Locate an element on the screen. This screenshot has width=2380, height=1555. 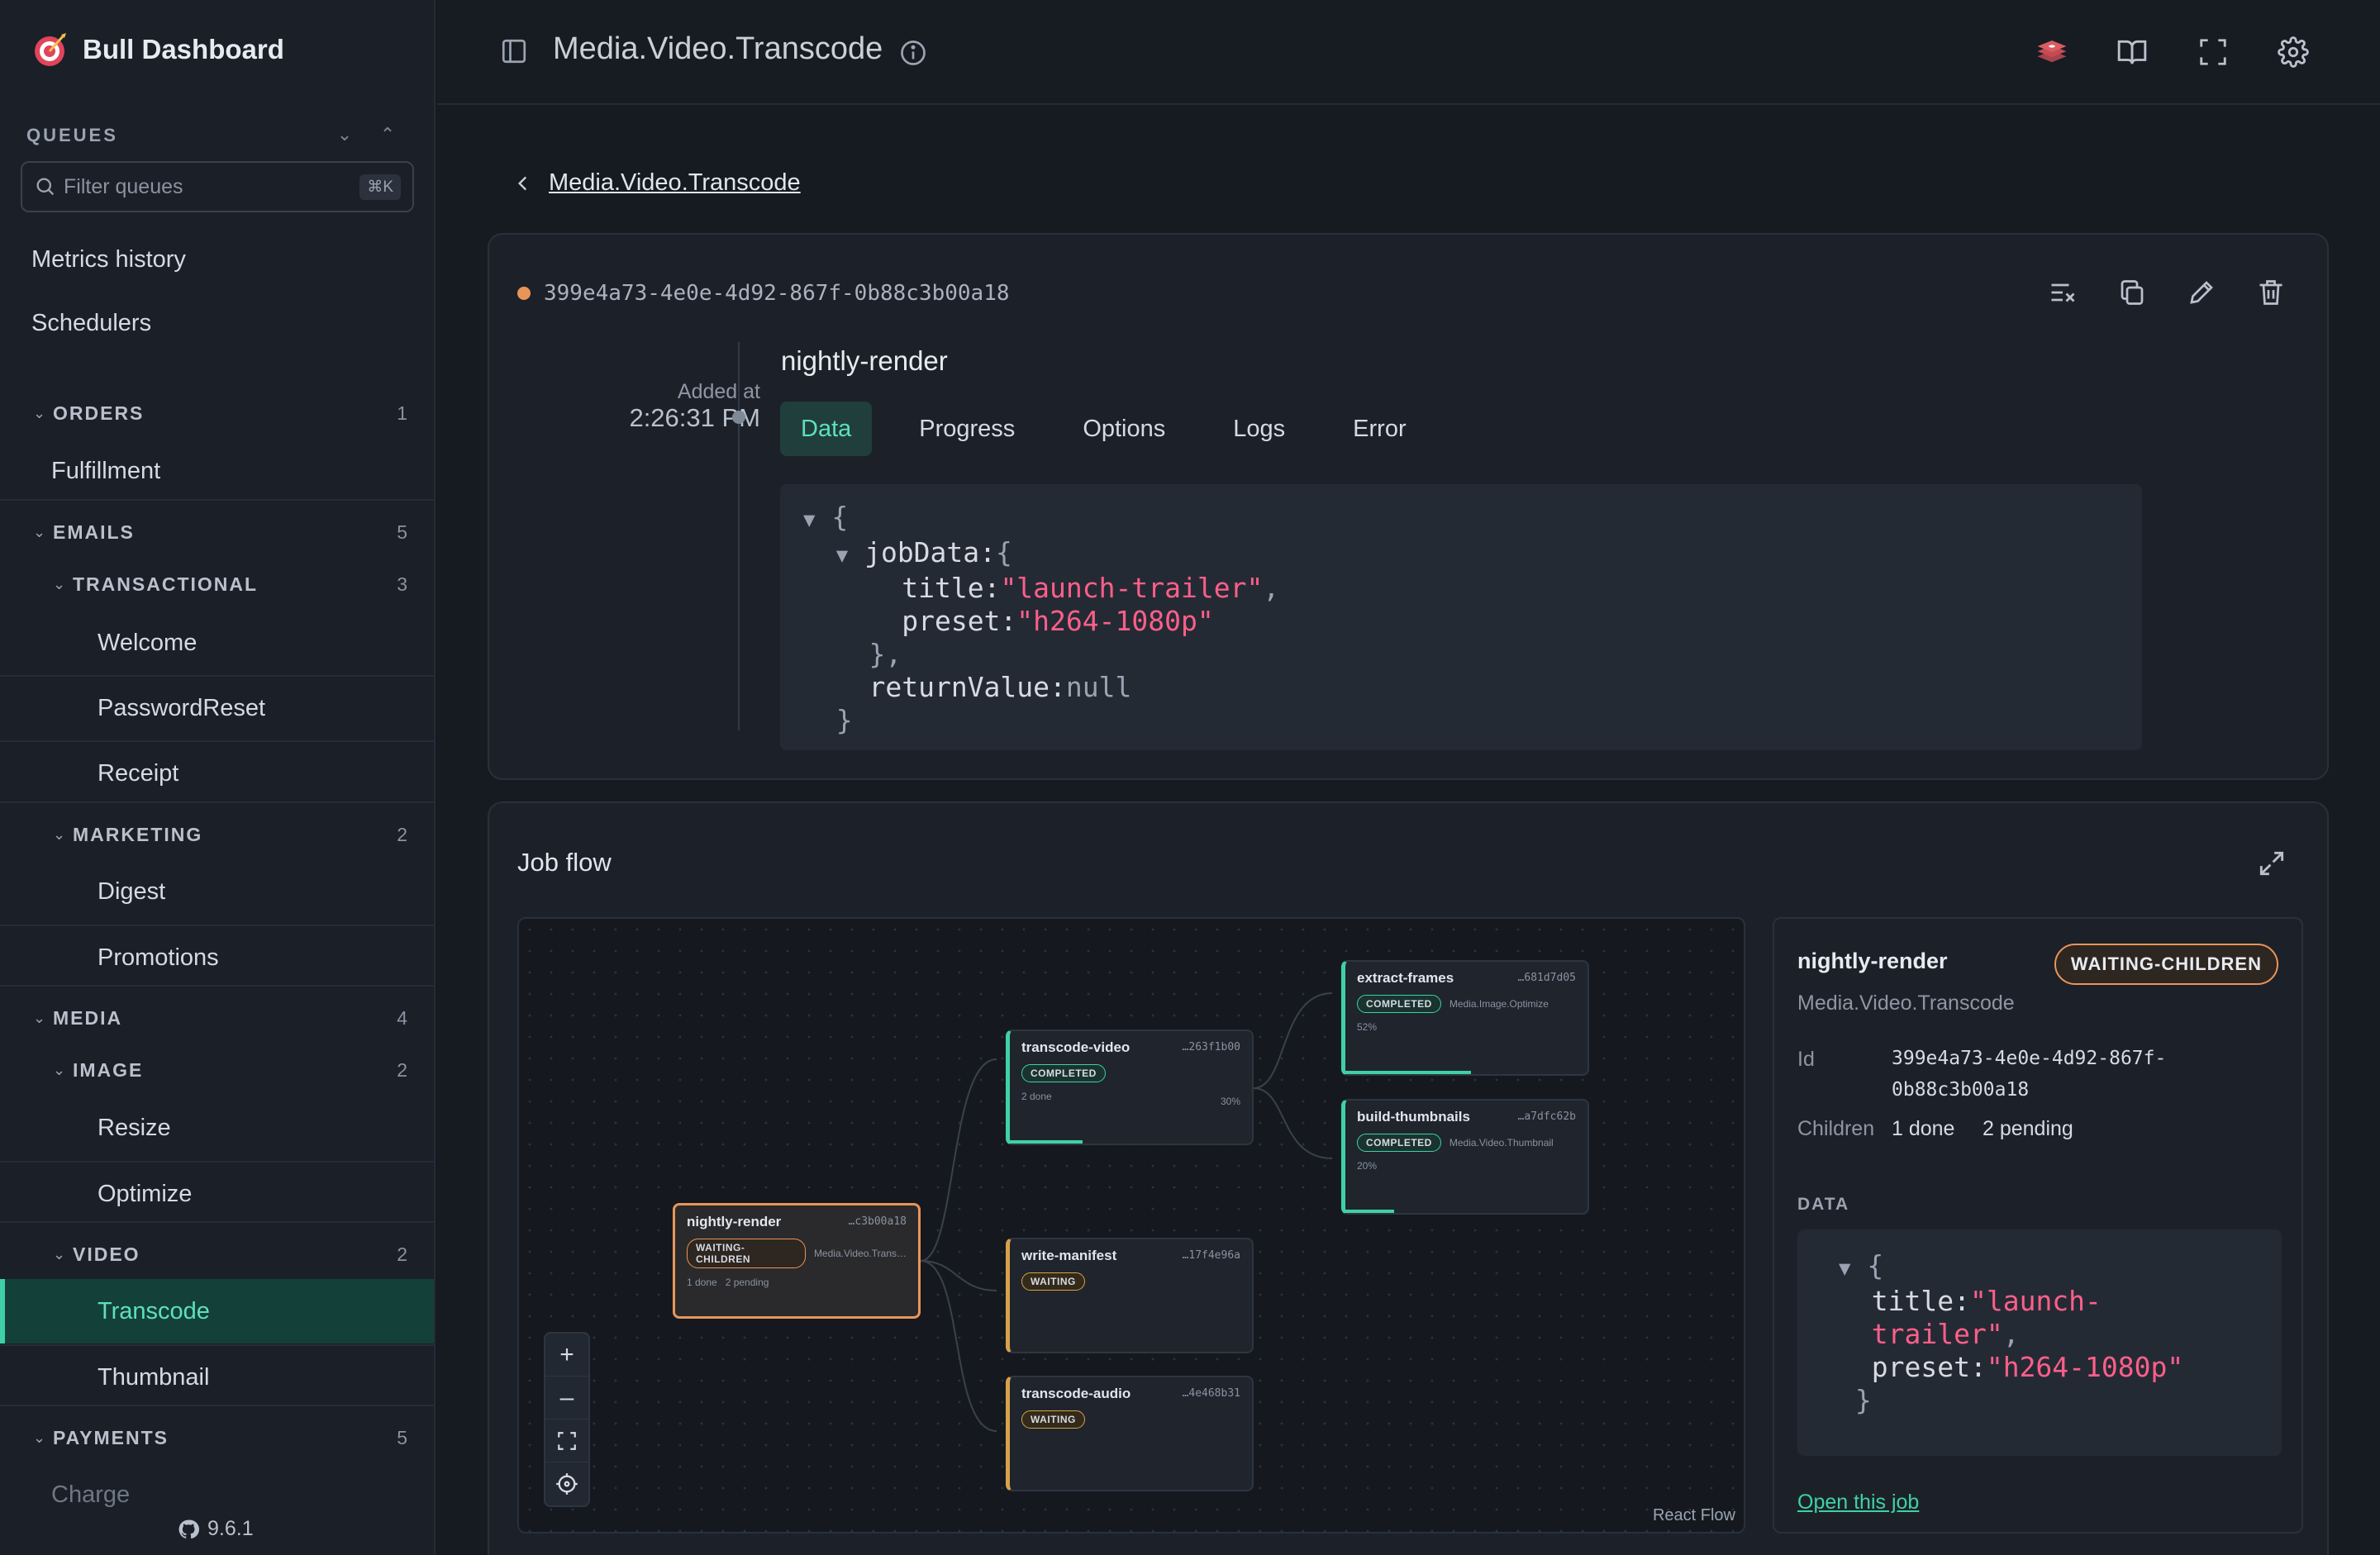
fullscreen-icon is located at coordinates (2213, 52).